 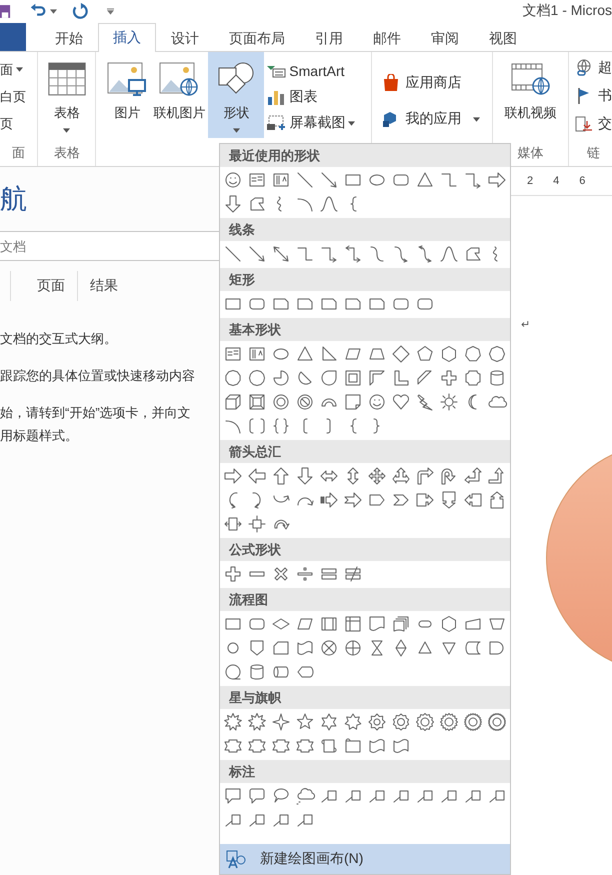 I want to click on bracket-pair-icon, so click(x=257, y=426).